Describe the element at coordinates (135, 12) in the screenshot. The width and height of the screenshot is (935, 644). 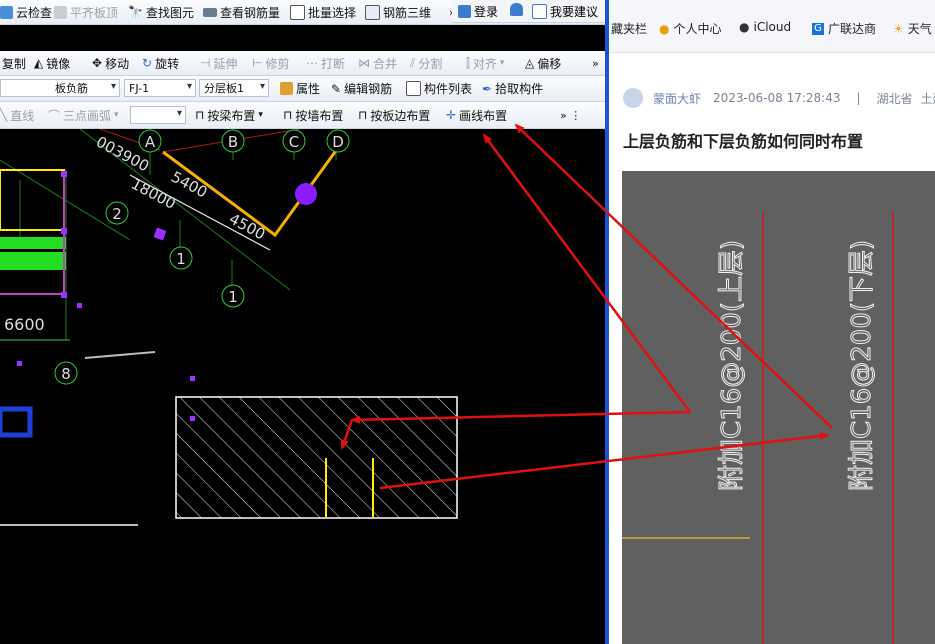
I see `binoculars-icon: 🔭` at that location.